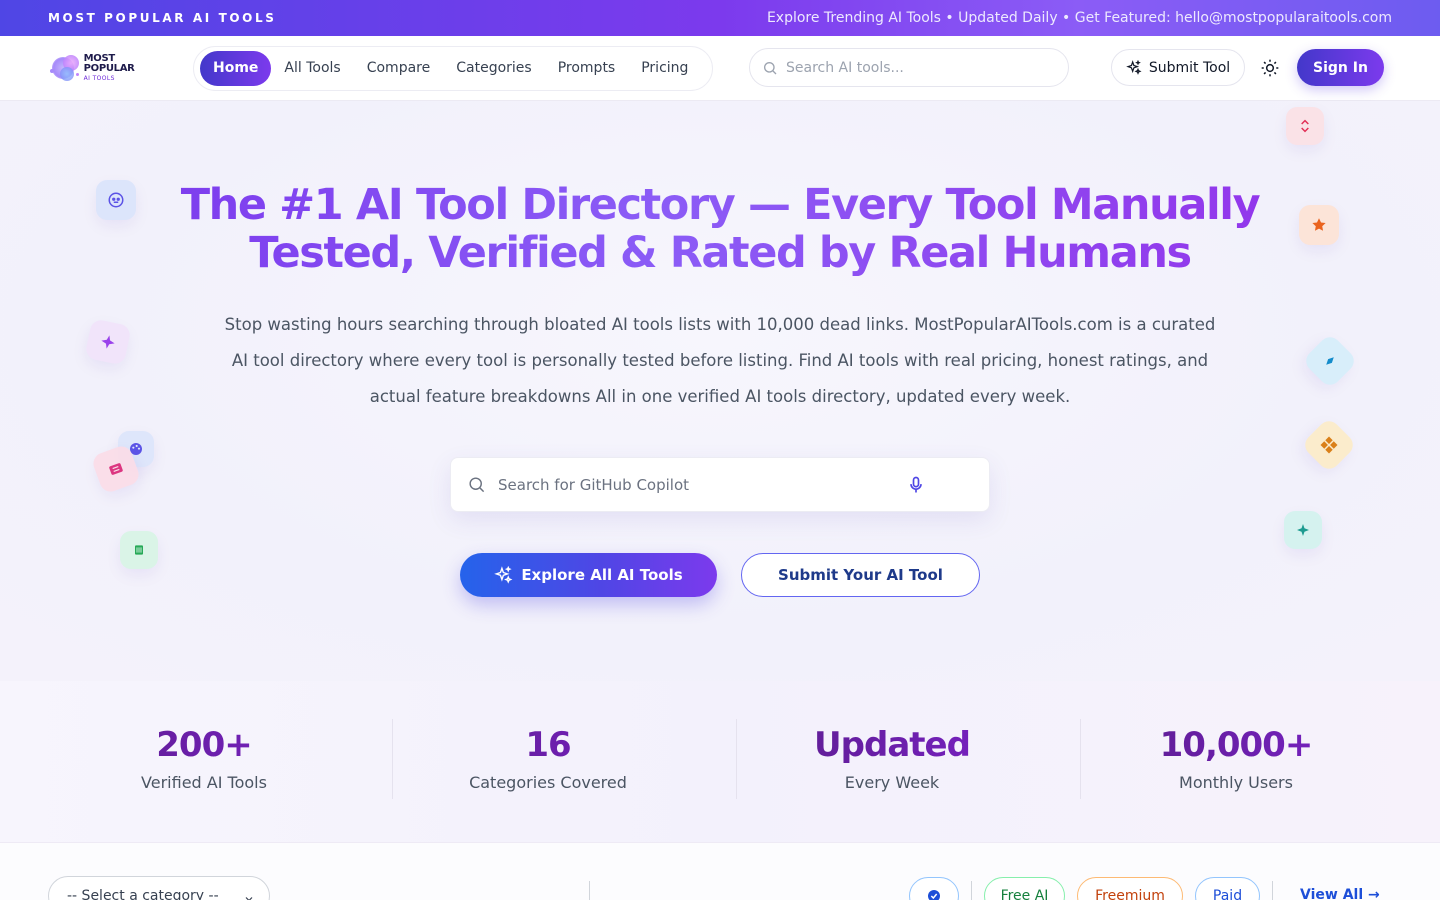  I want to click on nav-search, so click(909, 67).